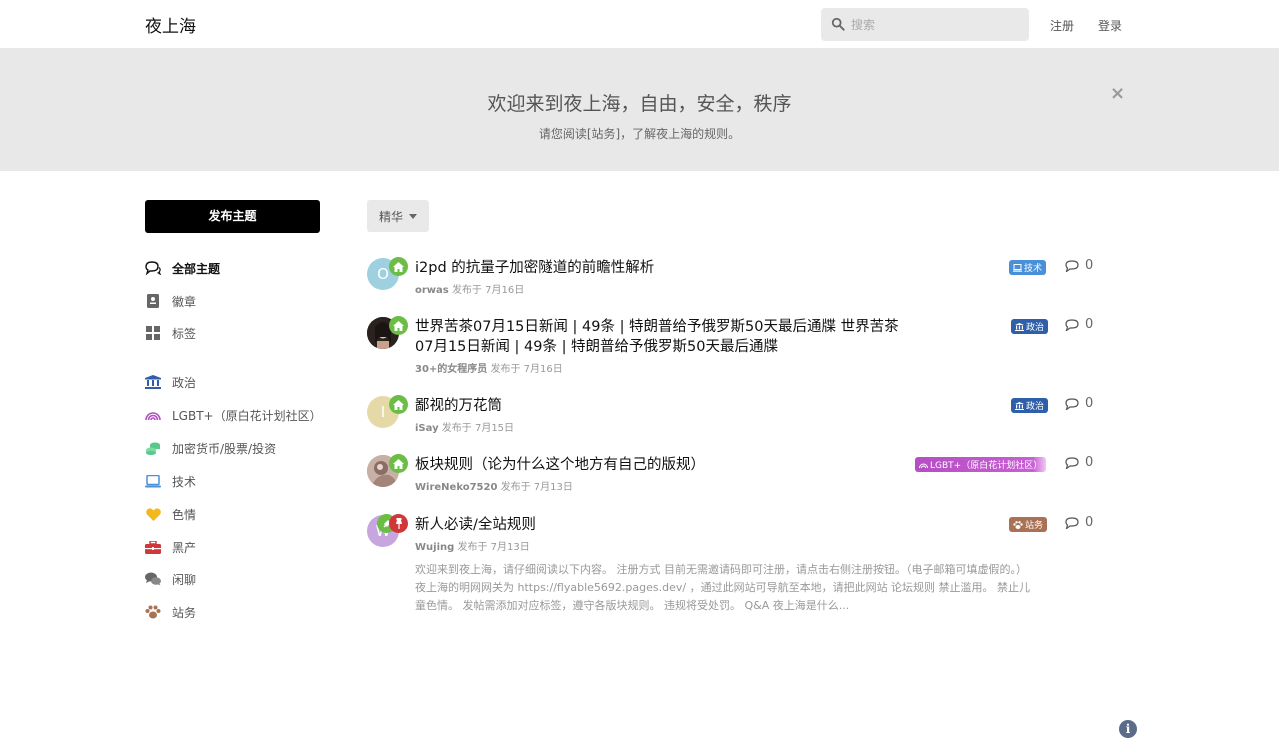 Image resolution: width=1279 pixels, height=740 pixels. I want to click on sidebar-item-politics: 政治, so click(170, 382).